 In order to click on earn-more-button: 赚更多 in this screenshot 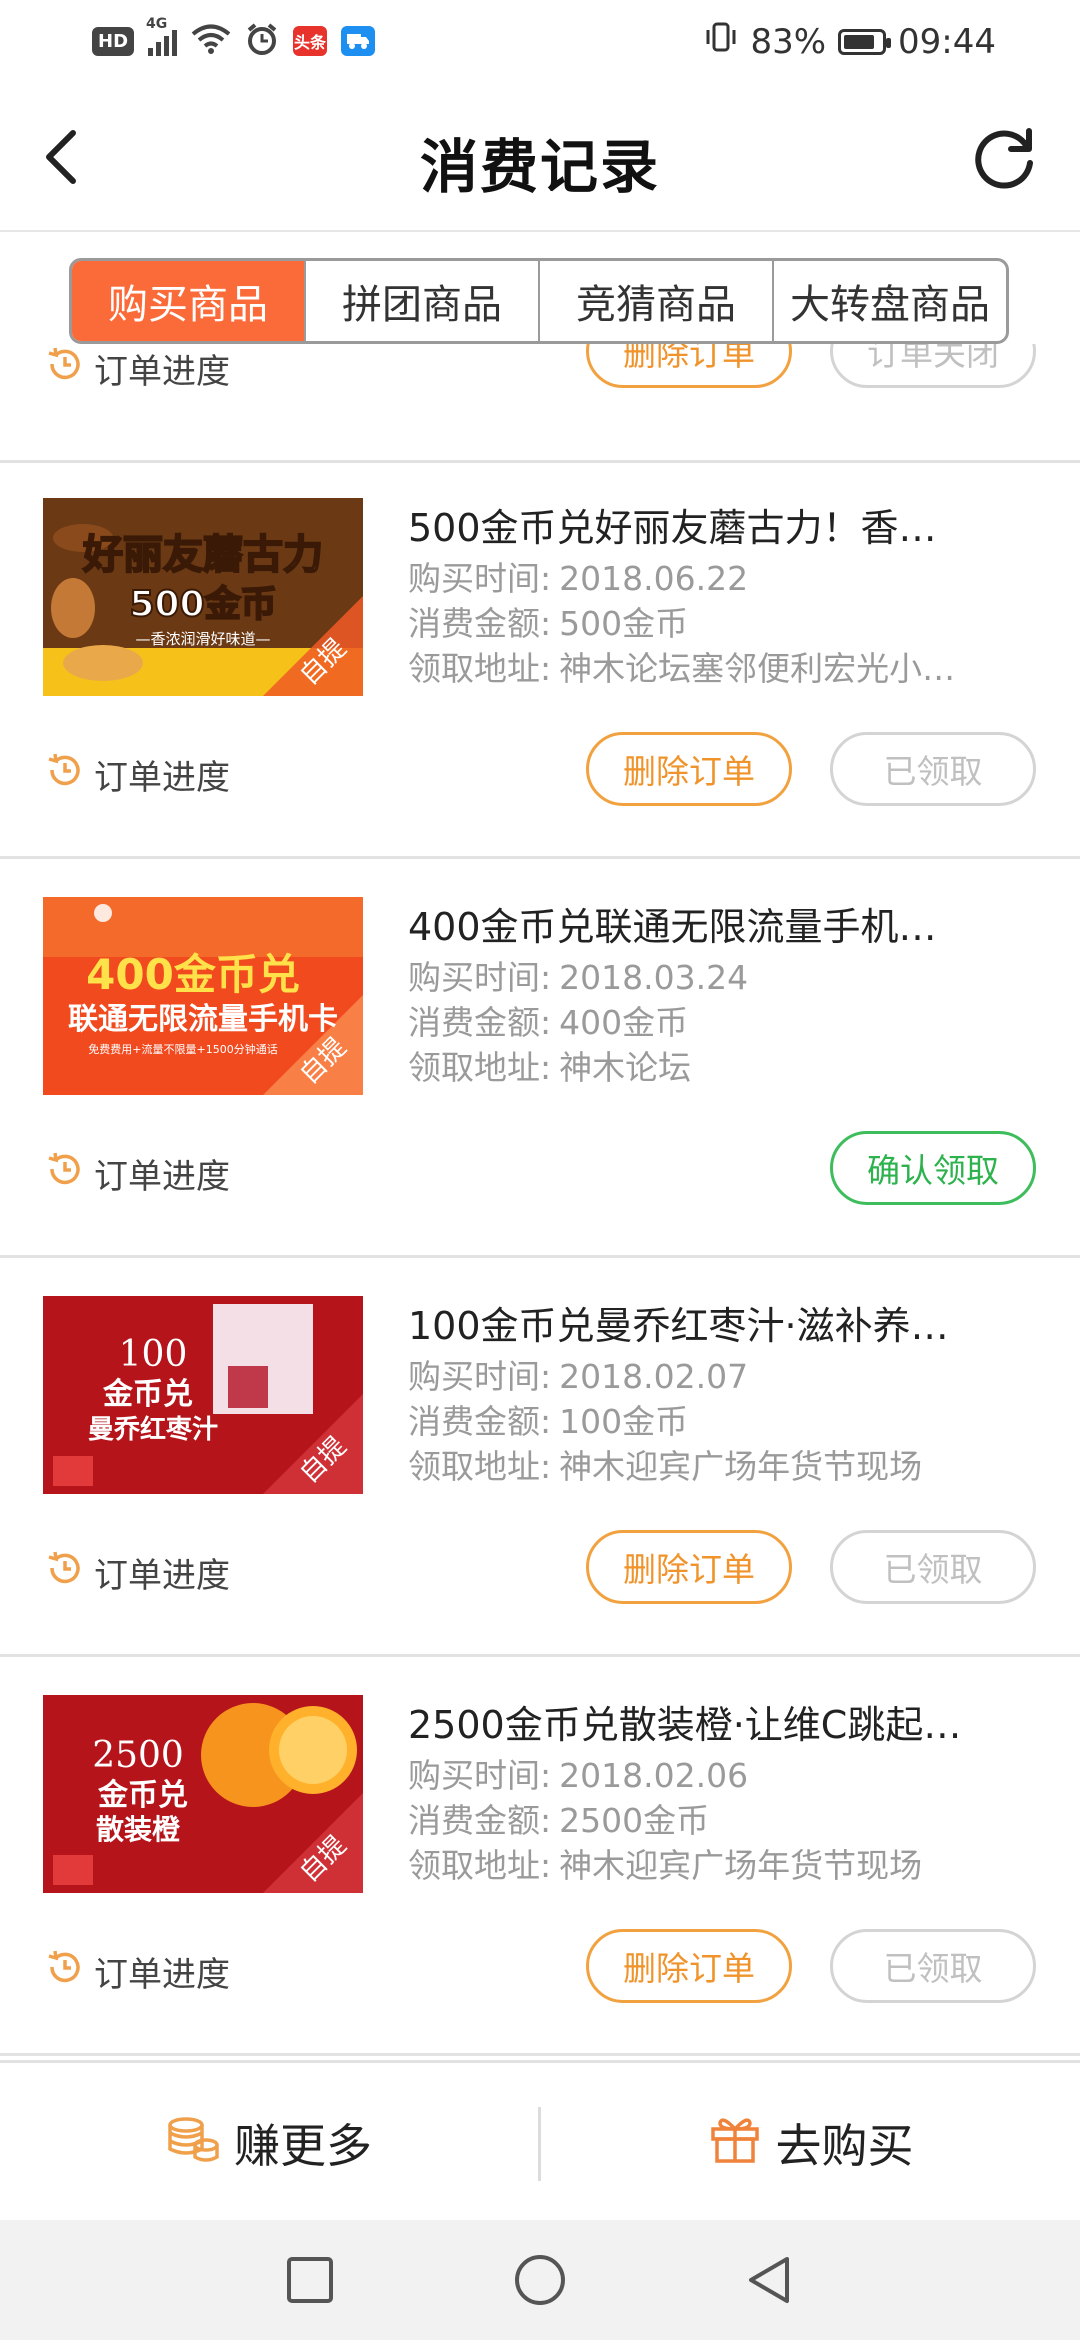, I will do `click(269, 2143)`.